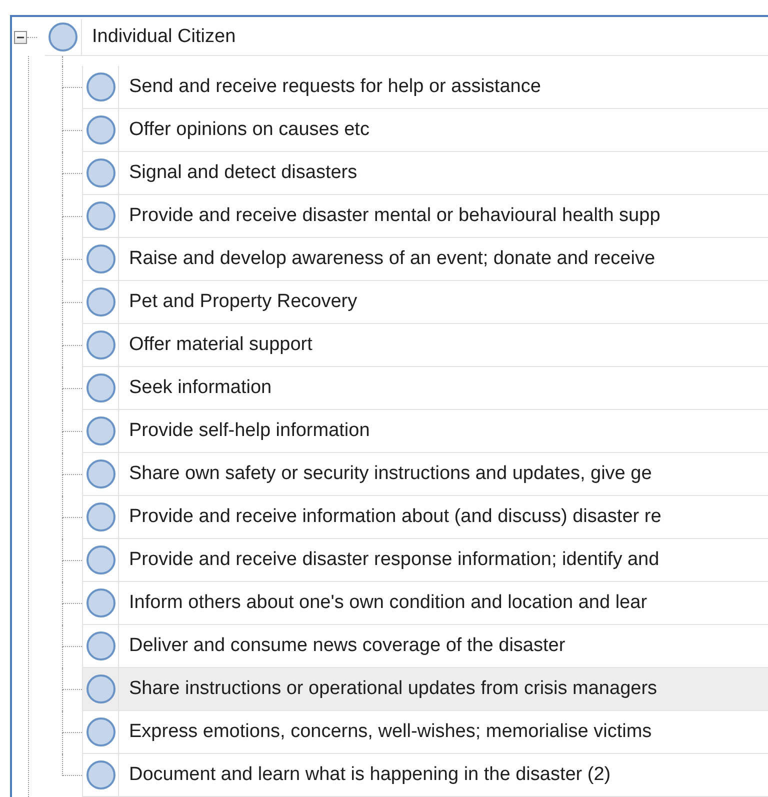  What do you see at coordinates (370, 775) in the screenshot?
I see `tree-item: Document and learn what is happening in the disaster (2)` at bounding box center [370, 775].